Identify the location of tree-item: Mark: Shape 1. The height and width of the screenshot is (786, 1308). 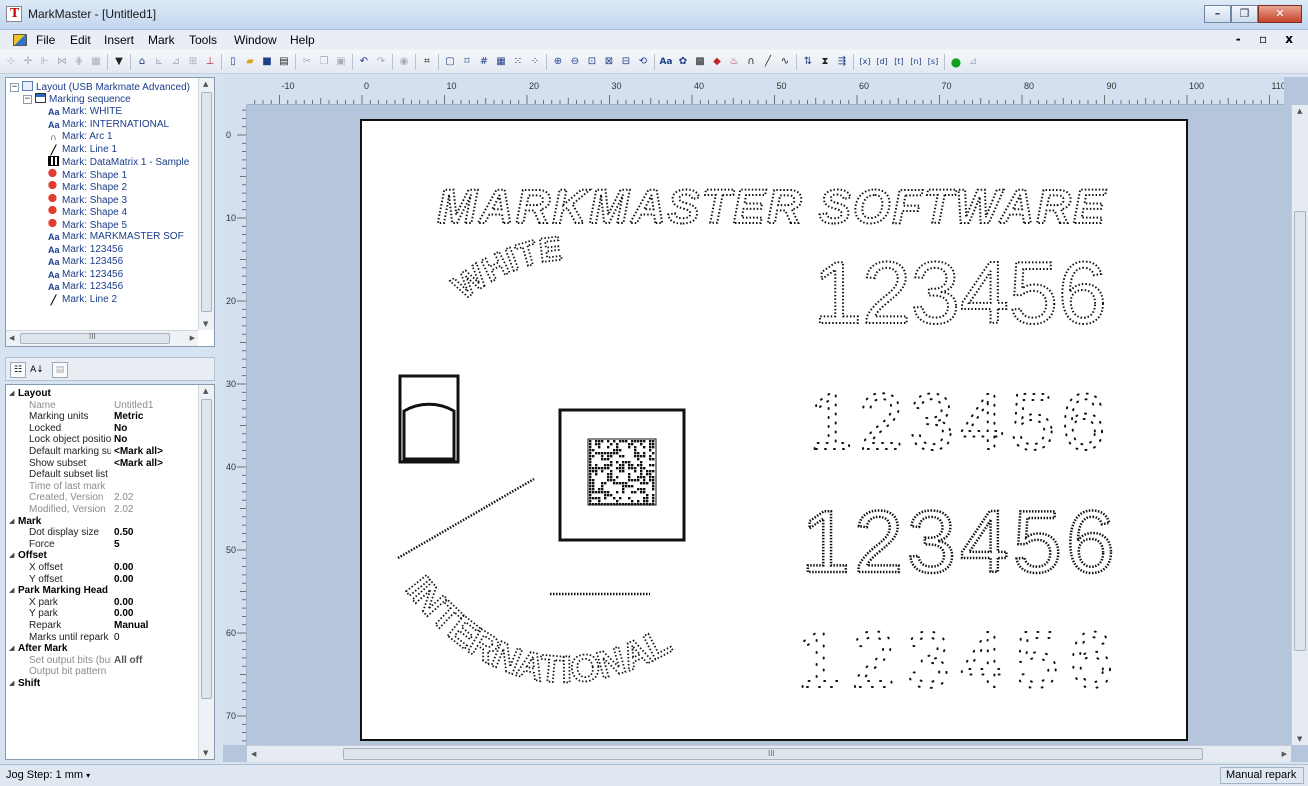
(87, 174).